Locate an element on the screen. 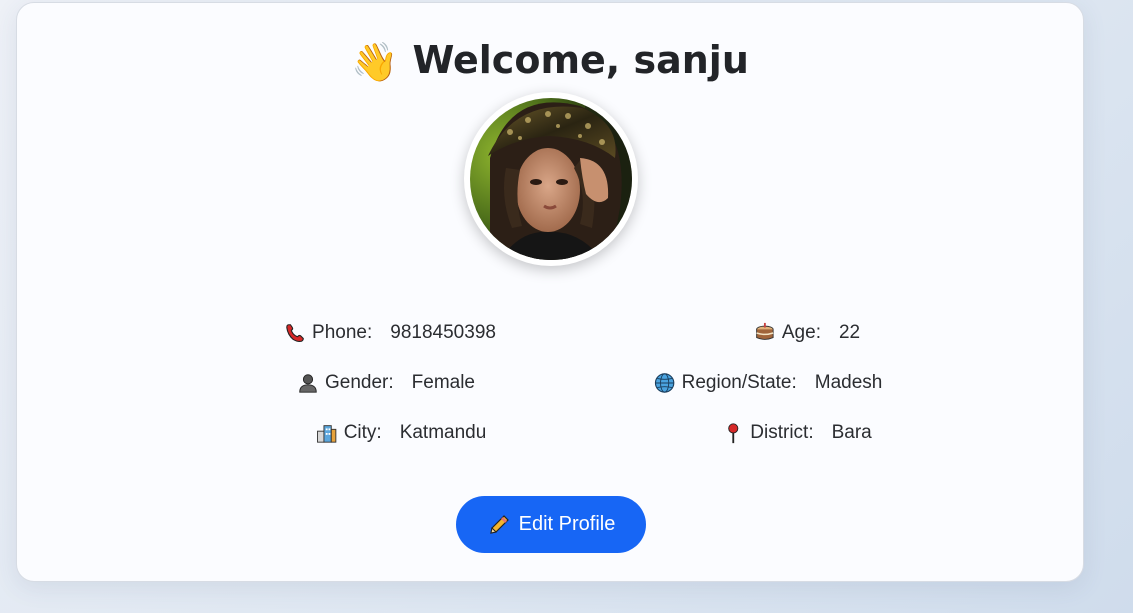 The height and width of the screenshot is (613, 1133). region-value: Madesh is located at coordinates (848, 382).